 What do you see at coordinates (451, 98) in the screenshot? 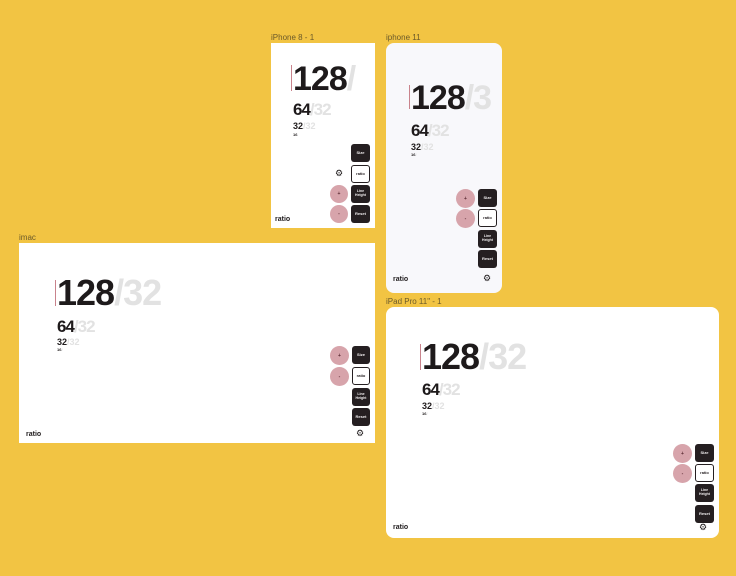
I see `heading-128: 128/3` at bounding box center [451, 98].